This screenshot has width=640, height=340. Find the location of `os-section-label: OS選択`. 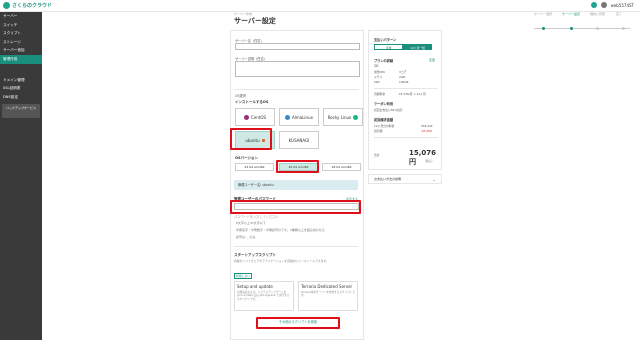

os-section-label: OS選択 is located at coordinates (240, 96).